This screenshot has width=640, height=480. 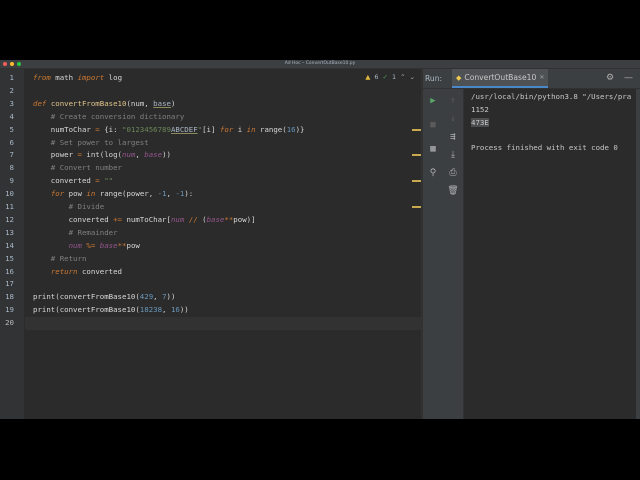 What do you see at coordinates (9, 271) in the screenshot?
I see `line-number: 16` at bounding box center [9, 271].